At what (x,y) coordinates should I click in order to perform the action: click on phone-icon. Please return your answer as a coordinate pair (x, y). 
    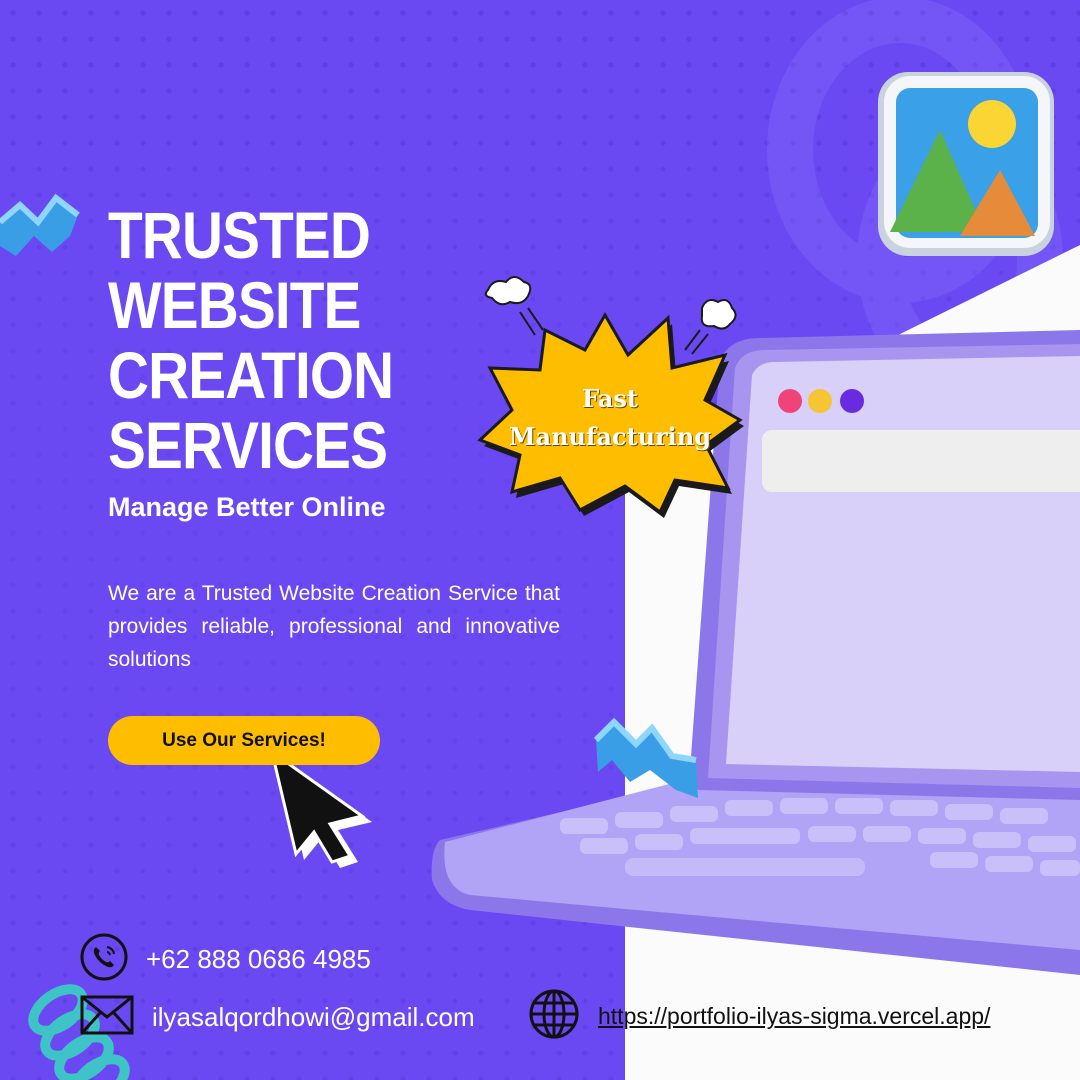
    Looking at the image, I should click on (104, 959).